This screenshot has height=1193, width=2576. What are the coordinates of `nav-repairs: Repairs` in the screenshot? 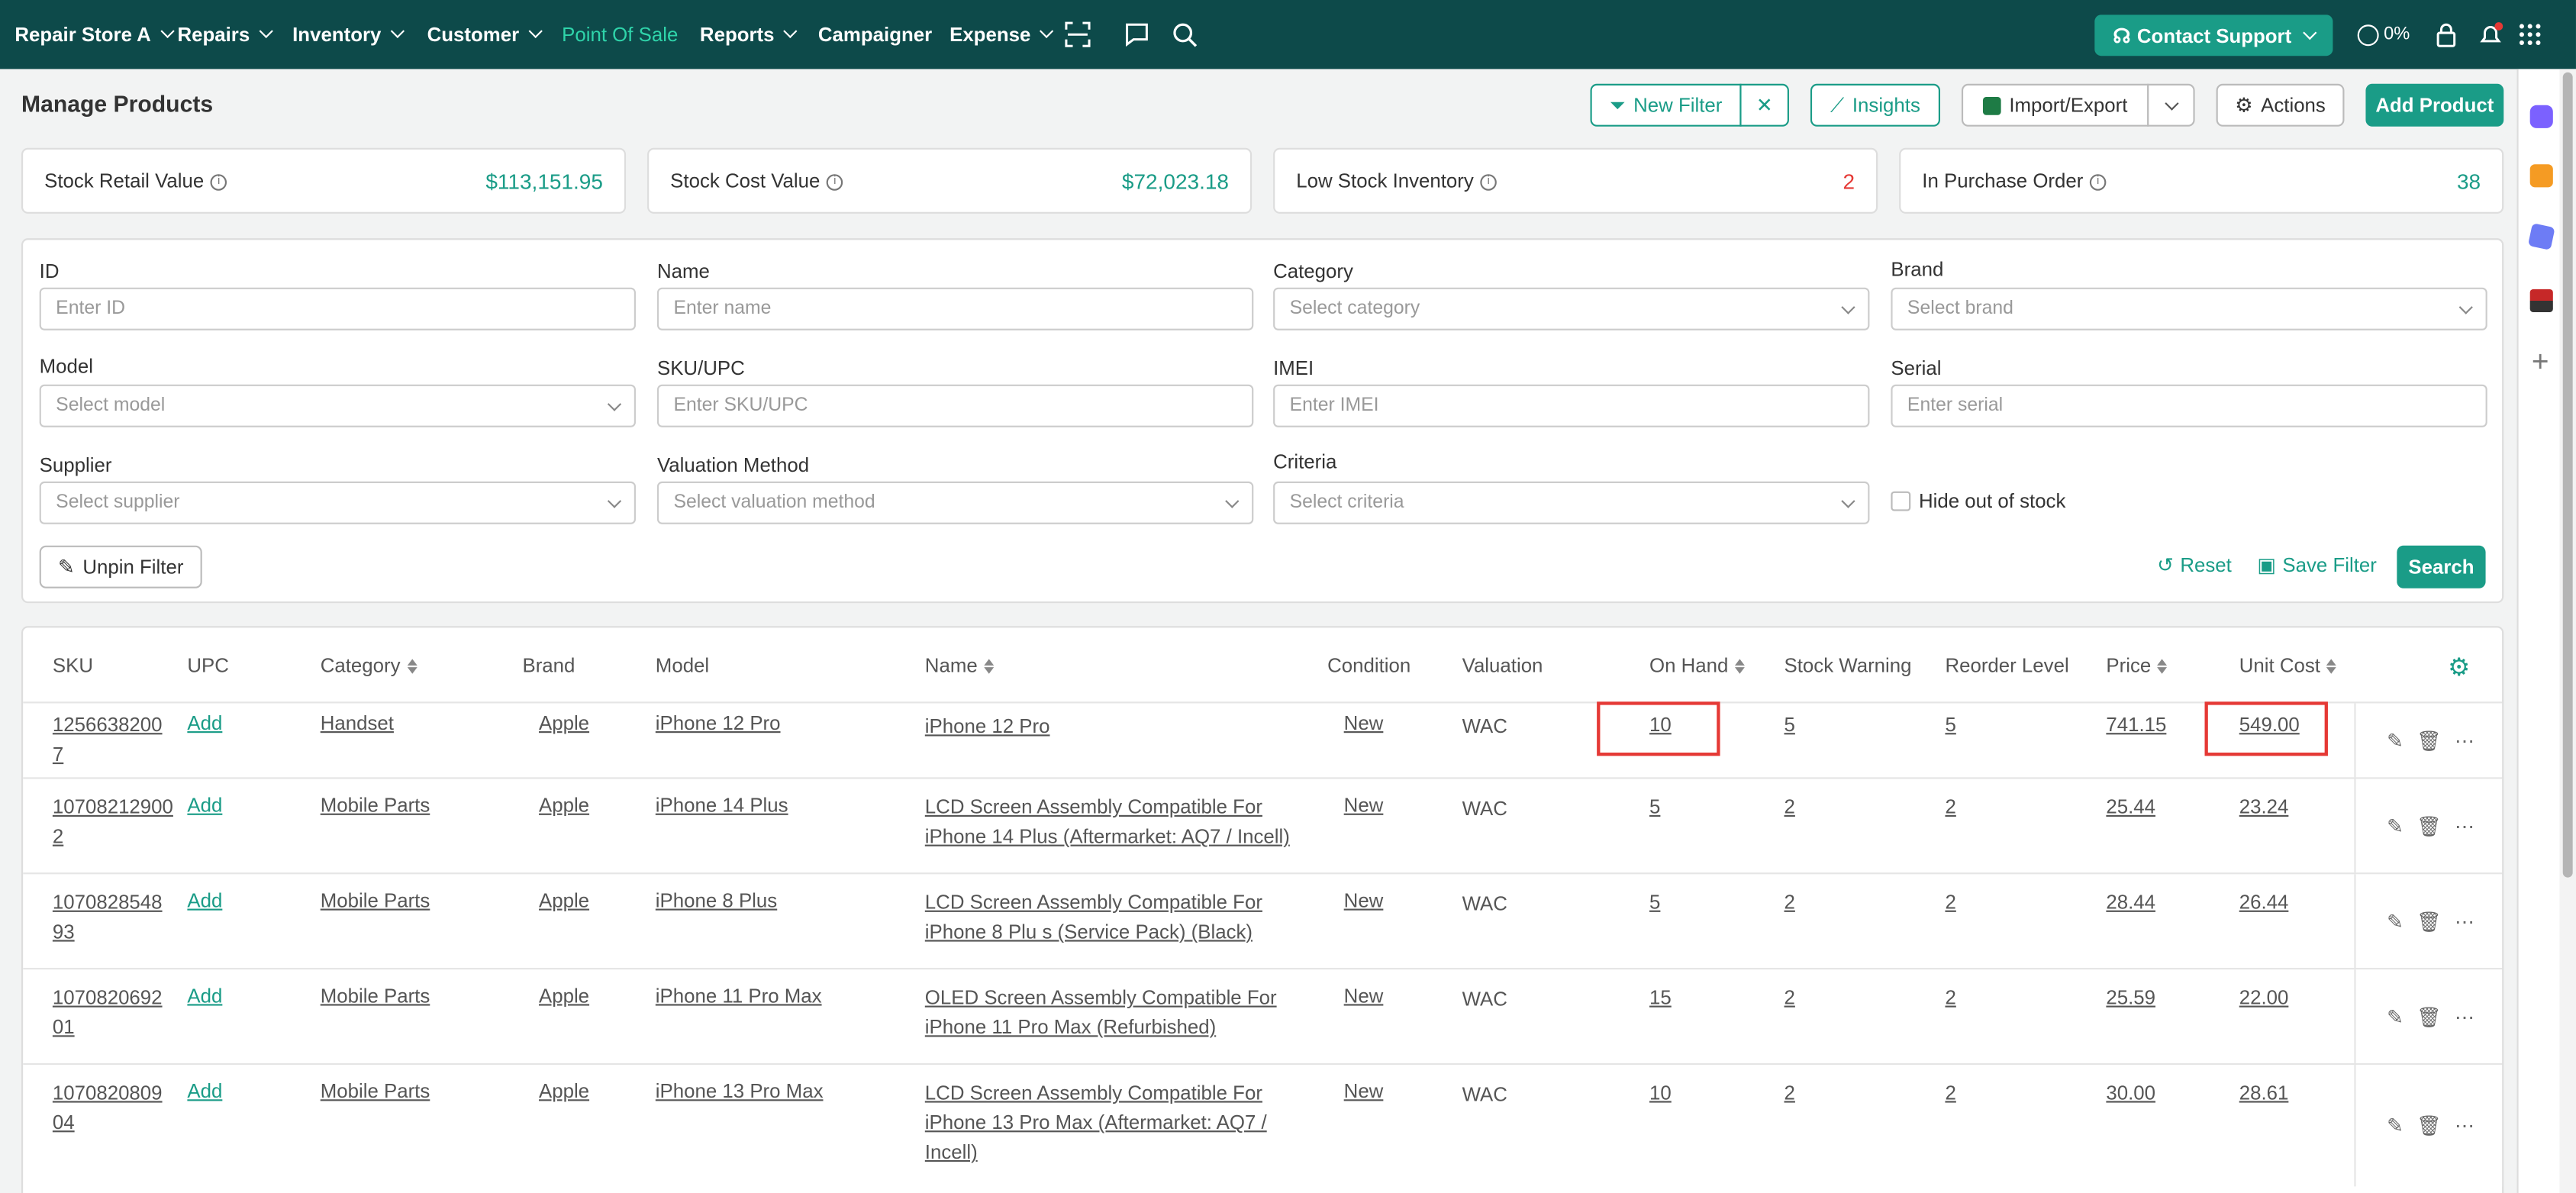 It's located at (225, 34).